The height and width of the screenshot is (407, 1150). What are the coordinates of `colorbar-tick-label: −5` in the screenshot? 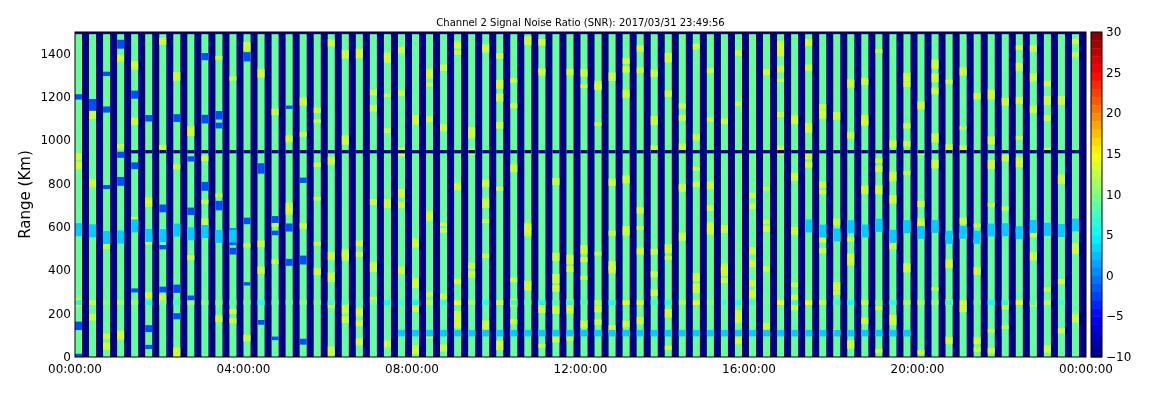 It's located at (1115, 316).